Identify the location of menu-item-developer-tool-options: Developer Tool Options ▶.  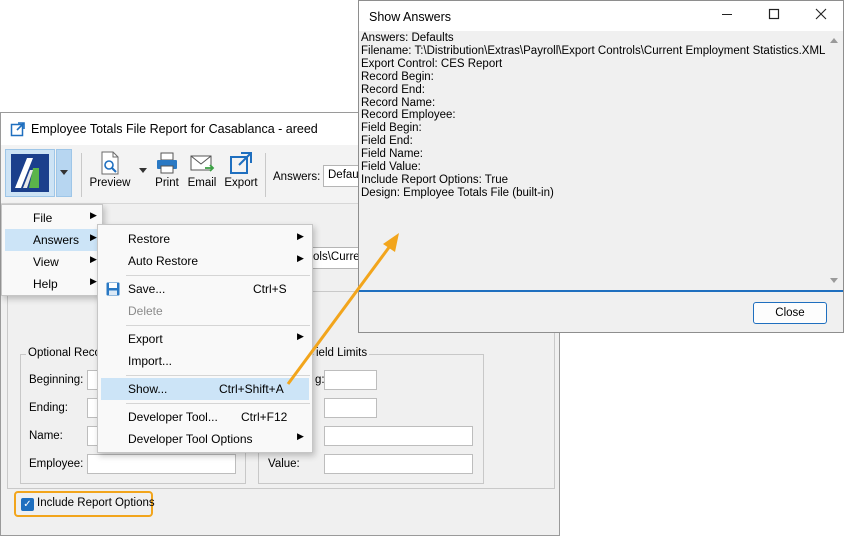
(205, 439).